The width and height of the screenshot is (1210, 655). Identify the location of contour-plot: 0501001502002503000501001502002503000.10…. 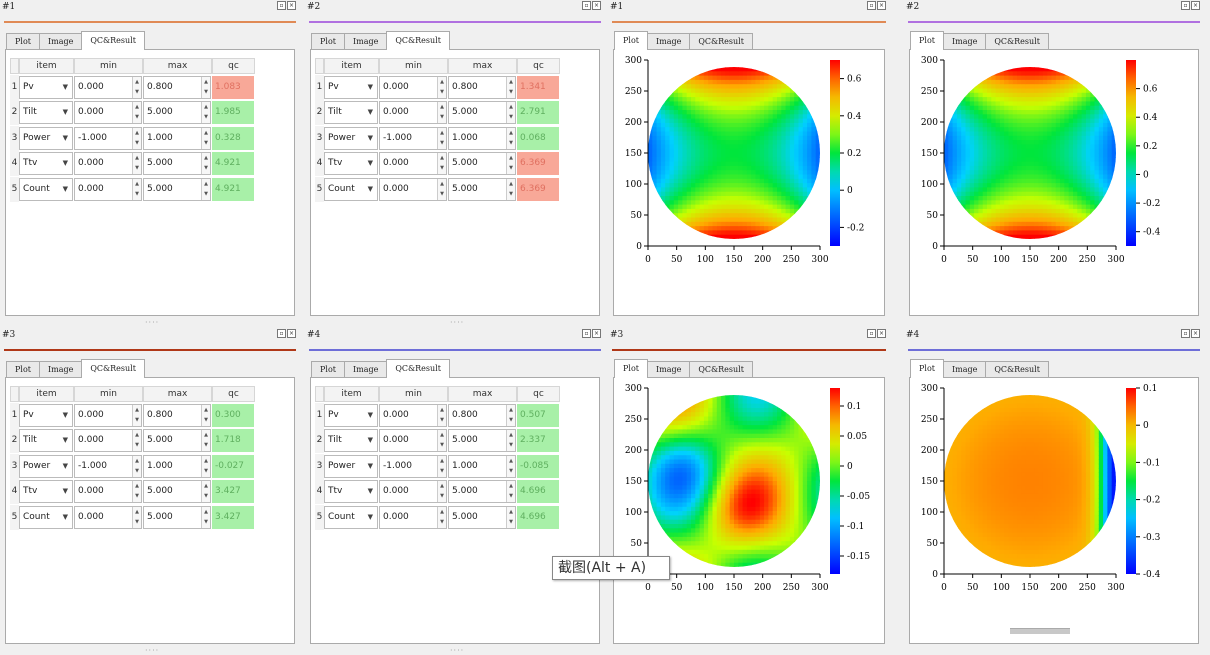
(749, 511).